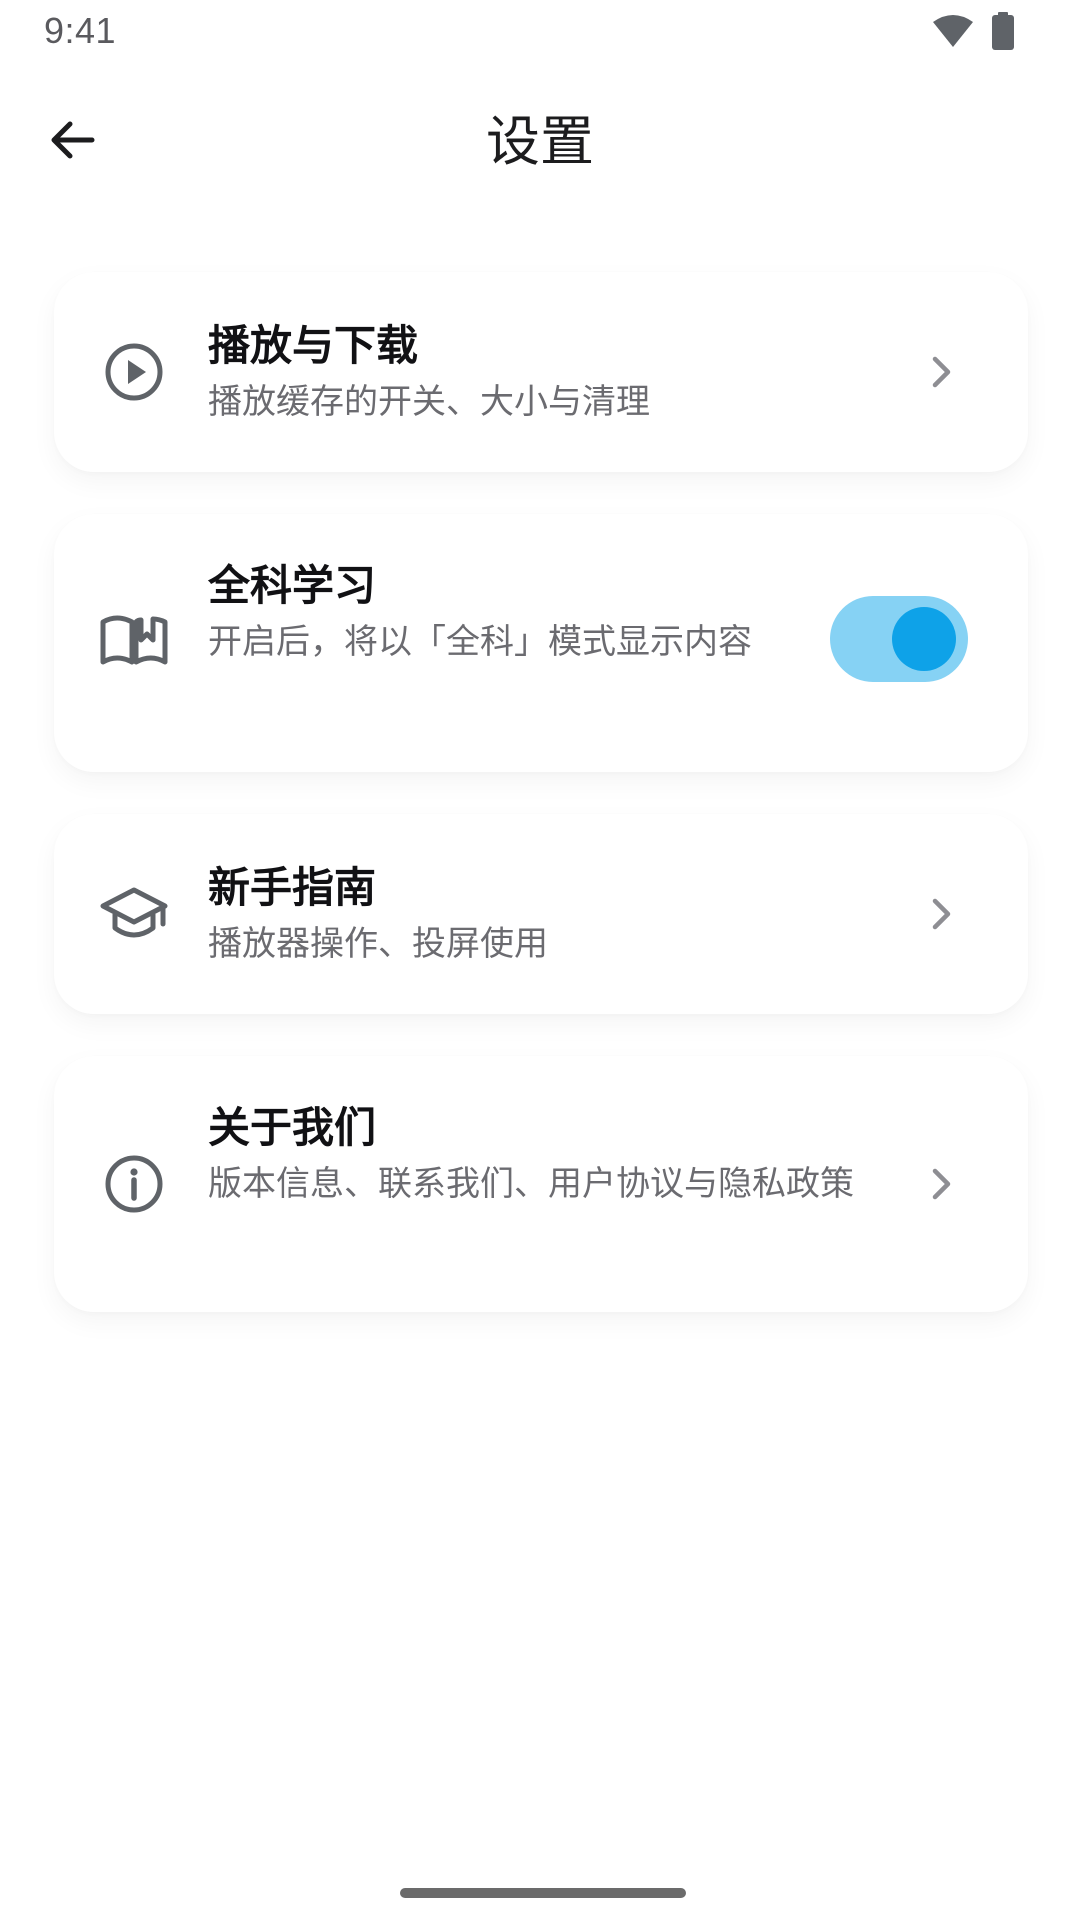  I want to click on settings-item-subtitle: 播放缓存的开关、大小与清理, so click(429, 402).